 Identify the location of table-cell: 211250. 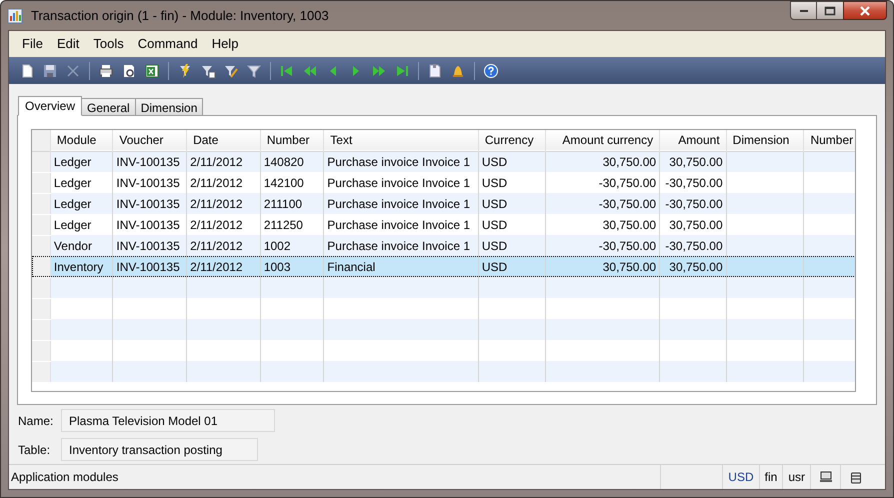
(283, 225).